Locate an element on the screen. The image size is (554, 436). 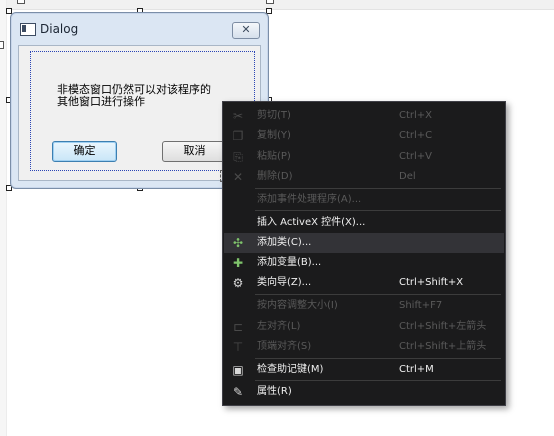
menu-item: ⎘ 粘贴(P) Ctrl+V is located at coordinates (364, 157).